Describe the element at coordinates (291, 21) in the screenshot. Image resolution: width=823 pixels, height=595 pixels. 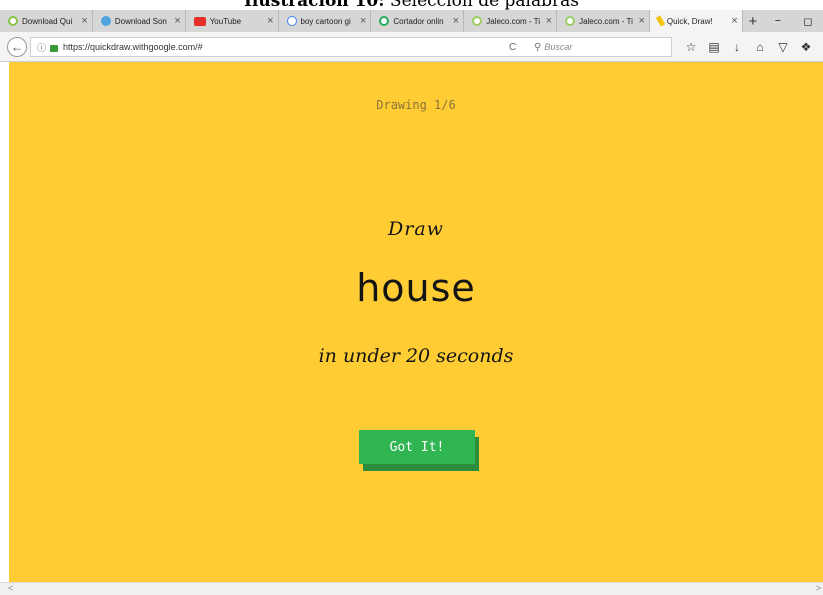
I see `google-favicon-icon` at that location.